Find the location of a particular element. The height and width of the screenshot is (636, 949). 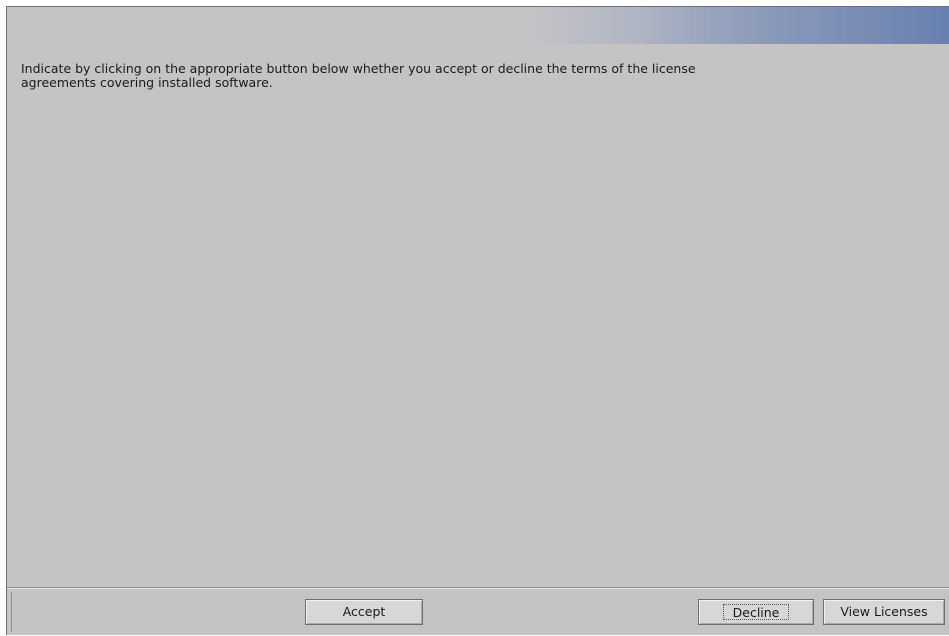

decline-button-label: Decline is located at coordinates (756, 612).